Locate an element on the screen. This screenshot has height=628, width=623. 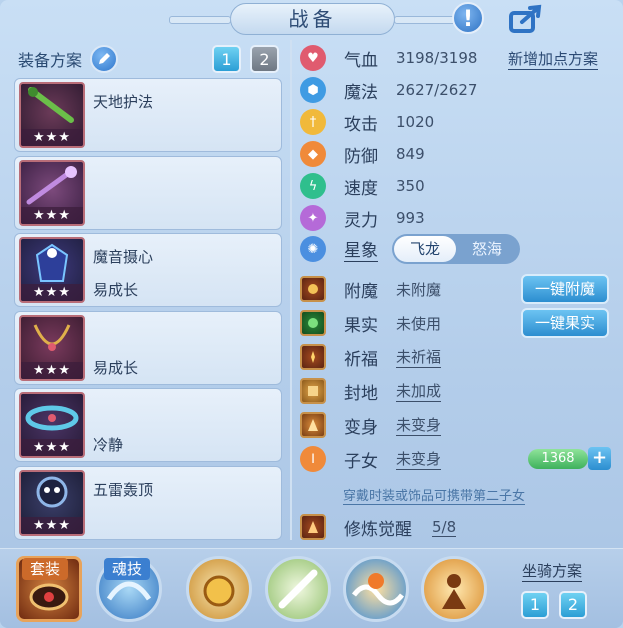
staff-icon: ★★★ is located at coordinates (52, 192).